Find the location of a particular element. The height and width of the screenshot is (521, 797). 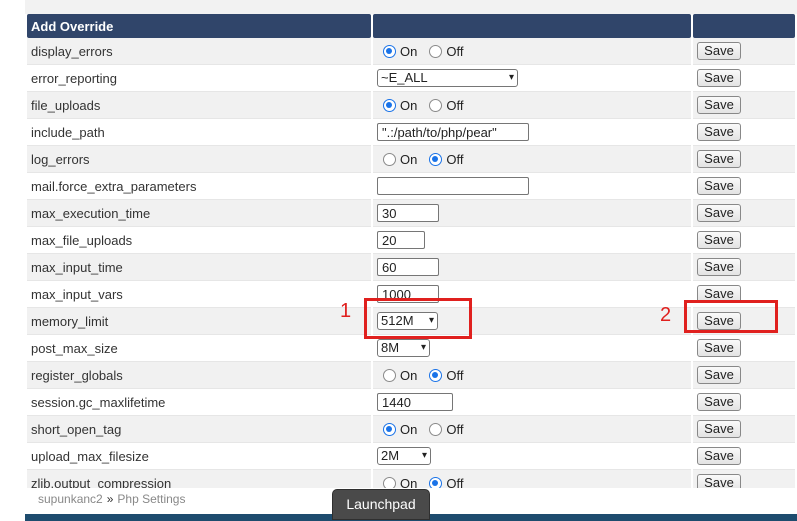

setting-value-cell: 2M ▾ is located at coordinates (532, 456).